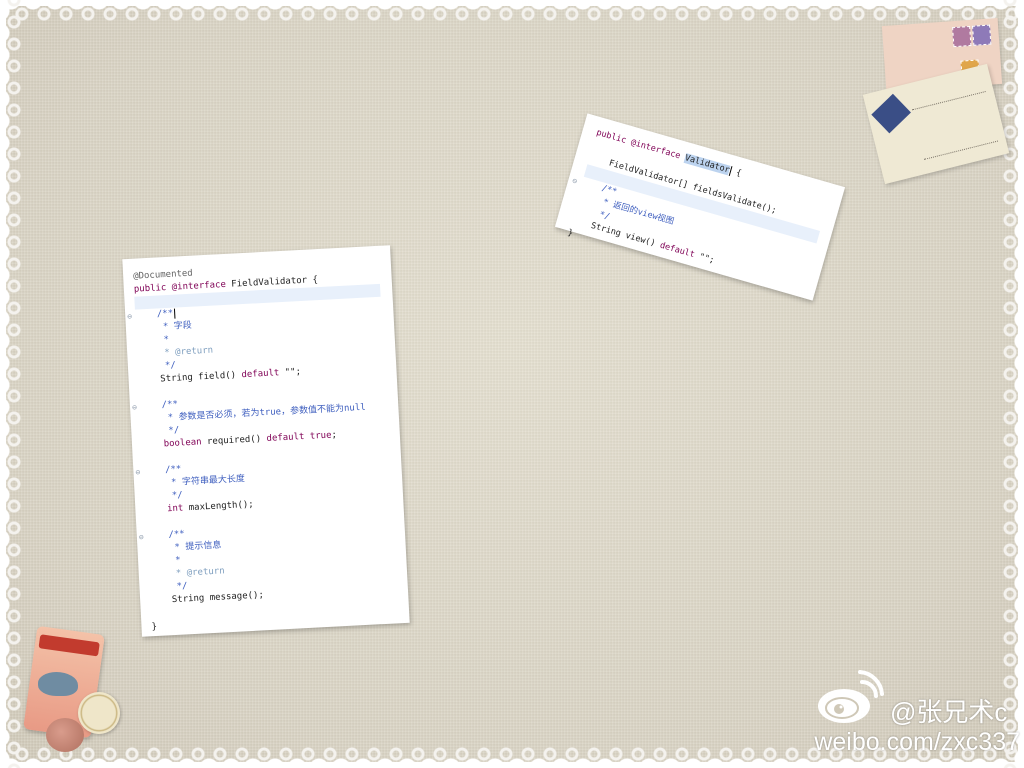 Image resolution: width=1024 pixels, height=768 pixels. What do you see at coordinates (1011, 384) in the screenshot?
I see `lace-border-right` at bounding box center [1011, 384].